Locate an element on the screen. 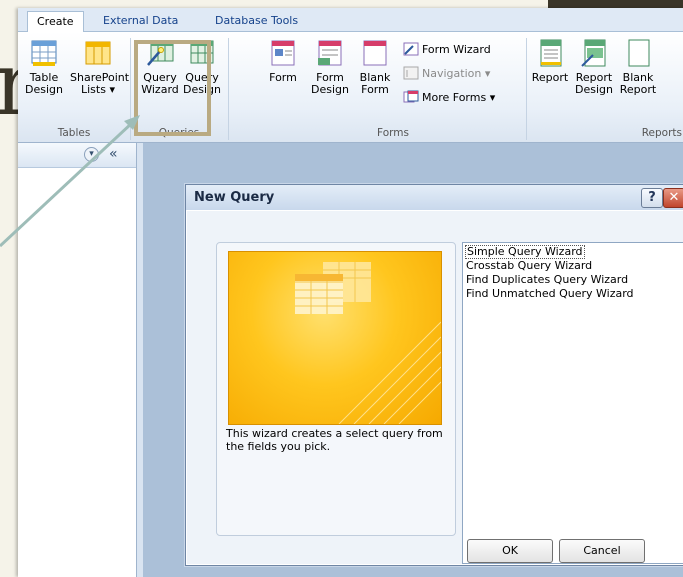  list-item-crosstab-query-wizard: Crosstab Query Wizard is located at coordinates (529, 266).